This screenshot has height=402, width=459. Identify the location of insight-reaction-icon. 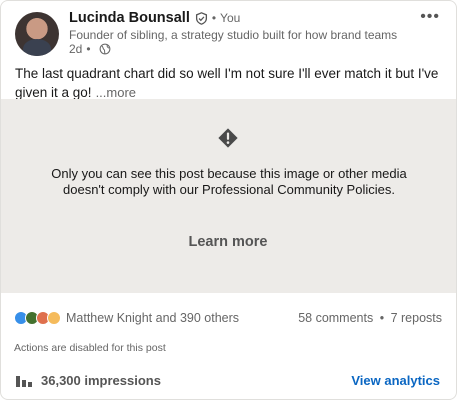
(54, 318).